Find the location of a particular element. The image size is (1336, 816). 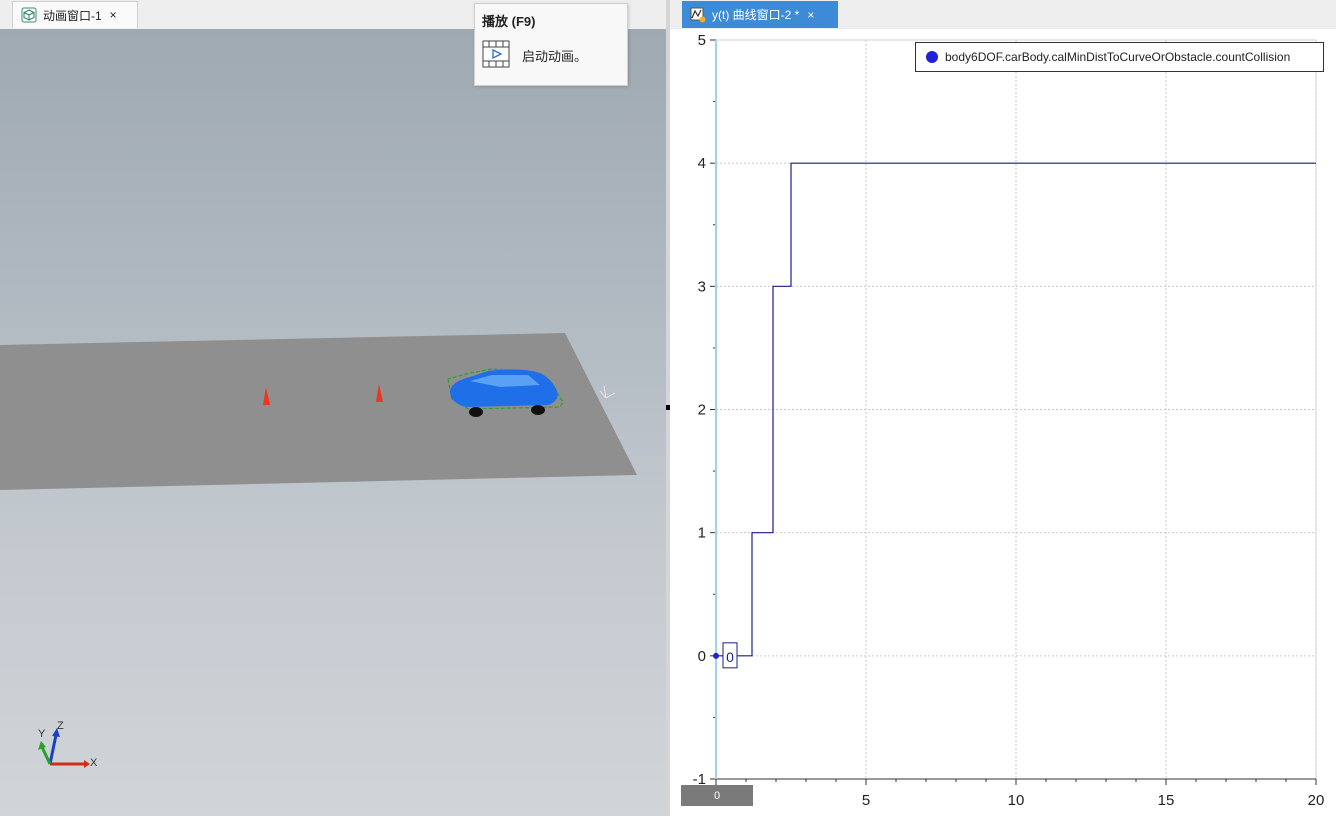

play-tooltip: 播放 (F9) 启动动画。 is located at coordinates (551, 44).